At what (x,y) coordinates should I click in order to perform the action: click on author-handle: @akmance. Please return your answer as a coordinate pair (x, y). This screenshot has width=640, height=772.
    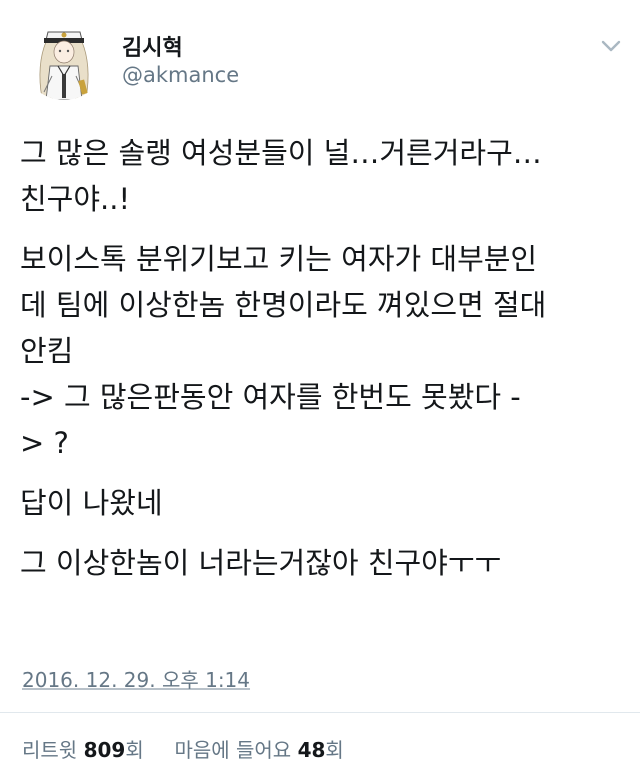
    Looking at the image, I should click on (180, 75).